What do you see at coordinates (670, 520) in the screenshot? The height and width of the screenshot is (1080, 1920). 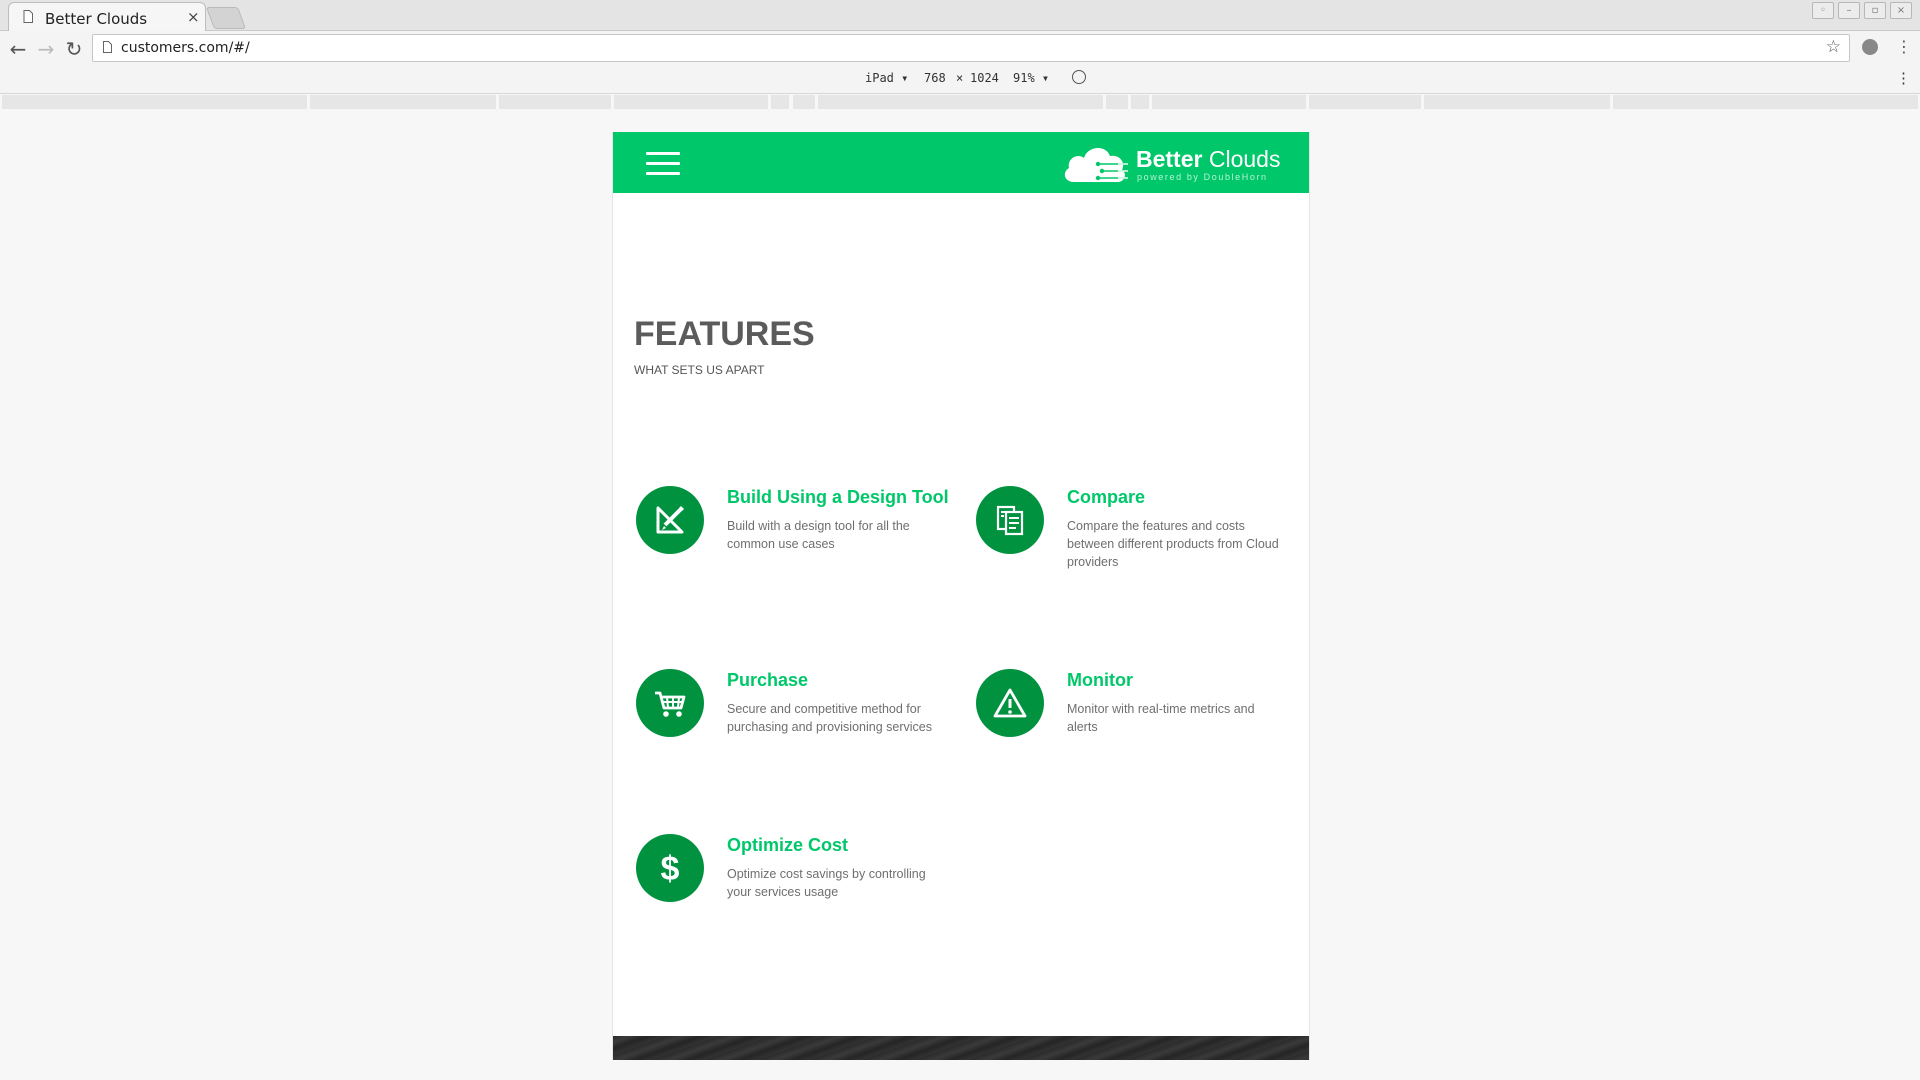 I see `design-tool-icon` at bounding box center [670, 520].